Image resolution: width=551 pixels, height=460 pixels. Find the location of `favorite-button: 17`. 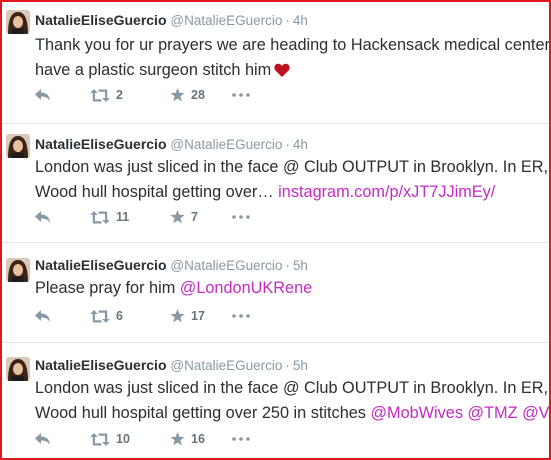

favorite-button: 17 is located at coordinates (201, 316).